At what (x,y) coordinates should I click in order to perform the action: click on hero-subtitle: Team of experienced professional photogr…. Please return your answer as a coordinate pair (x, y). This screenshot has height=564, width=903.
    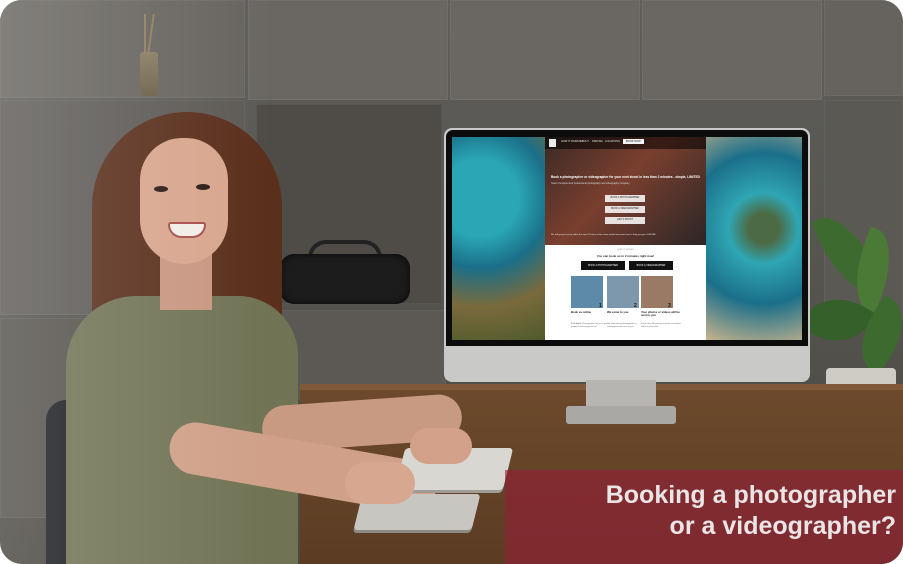
    Looking at the image, I should click on (590, 183).